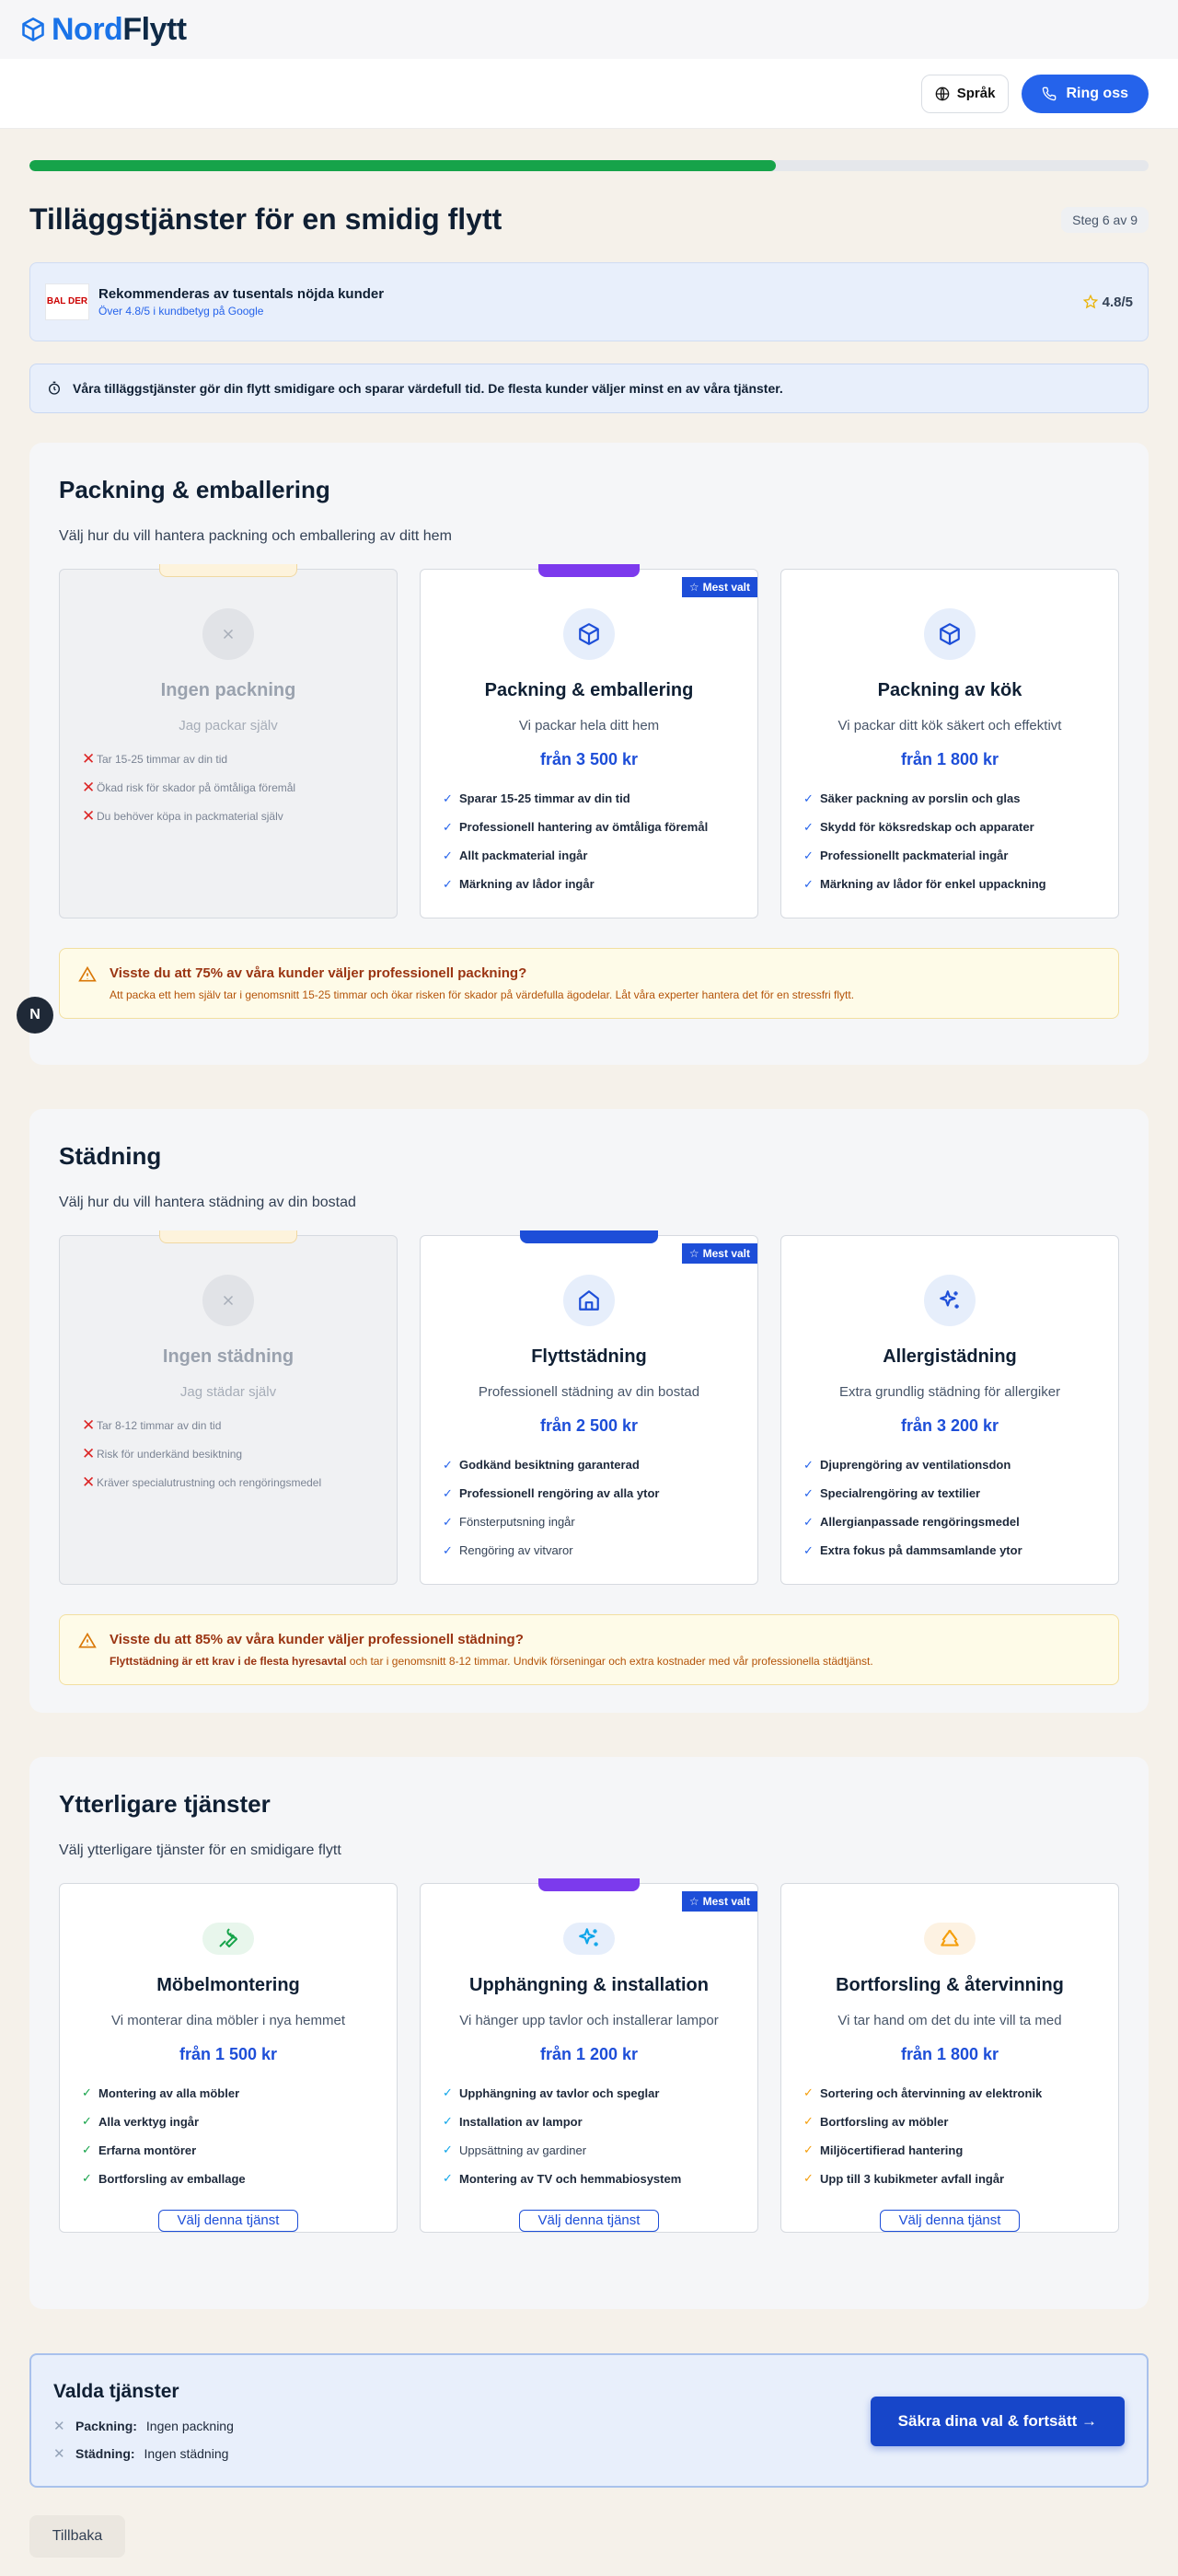 The height and width of the screenshot is (2576, 1178). I want to click on logo-flytt: Flytt, so click(154, 29).